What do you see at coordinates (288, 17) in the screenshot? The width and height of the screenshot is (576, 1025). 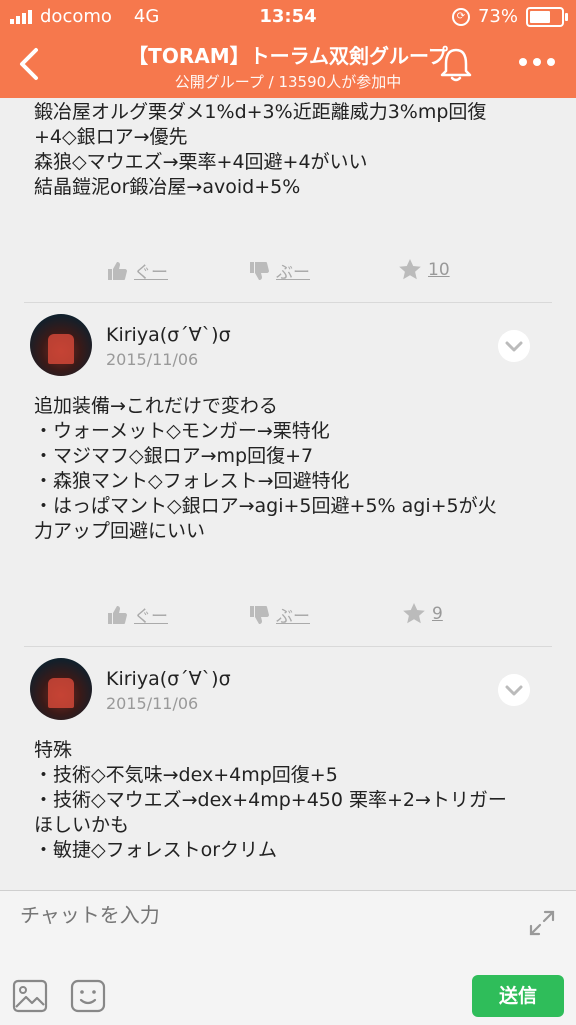 I see `status-bar: docomo 4G 13:54 ⟳ 73%` at bounding box center [288, 17].